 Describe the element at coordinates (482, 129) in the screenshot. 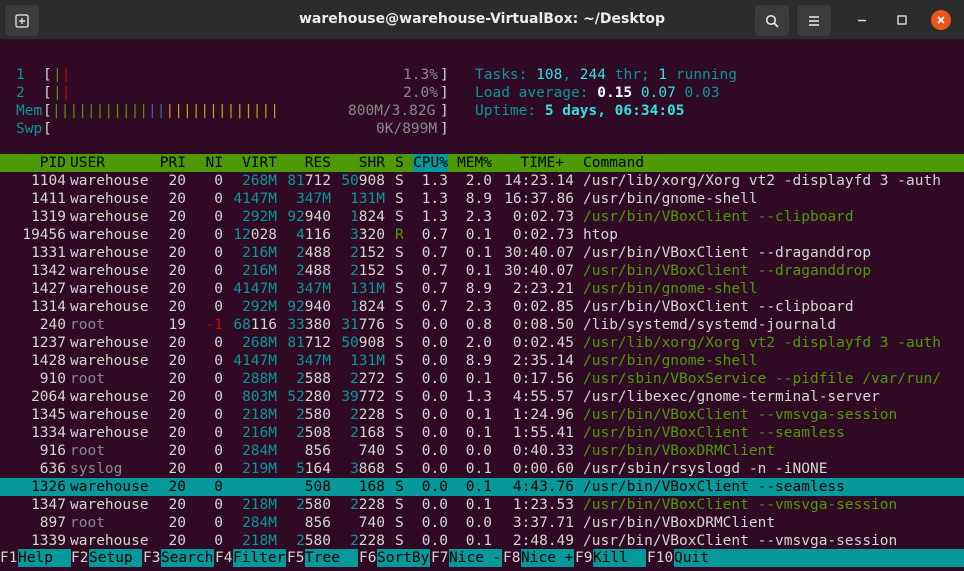

I see `swp-meter: Swp [ 0K/899M ]` at that location.